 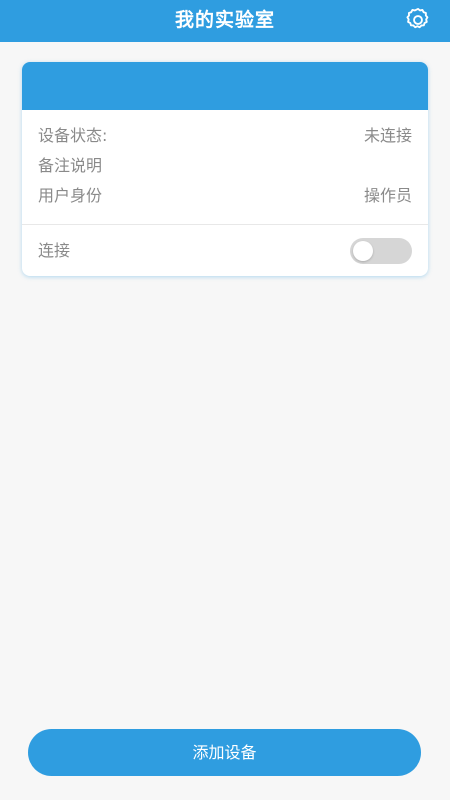 What do you see at coordinates (225, 251) in the screenshot?
I see `connect-row: 连接` at bounding box center [225, 251].